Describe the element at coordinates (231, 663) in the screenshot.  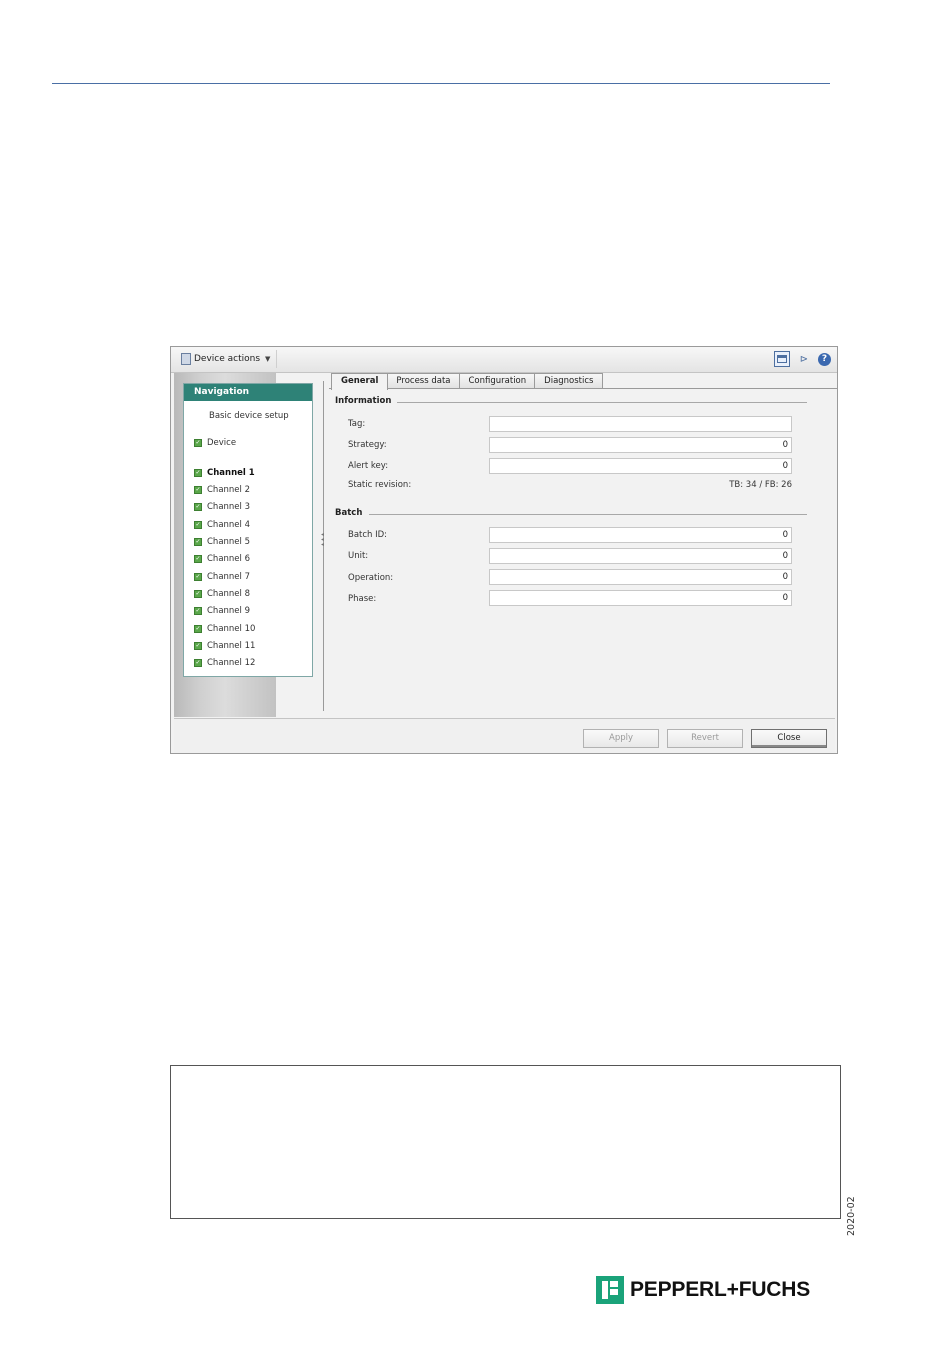
I see `nav-item-label: Channel 12` at that location.